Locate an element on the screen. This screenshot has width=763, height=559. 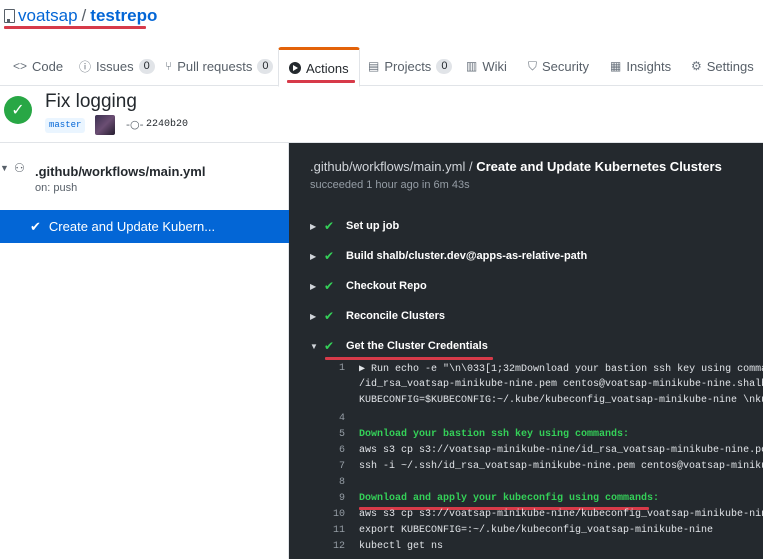
shield-icon: ⛉ is located at coordinates (533, 65).